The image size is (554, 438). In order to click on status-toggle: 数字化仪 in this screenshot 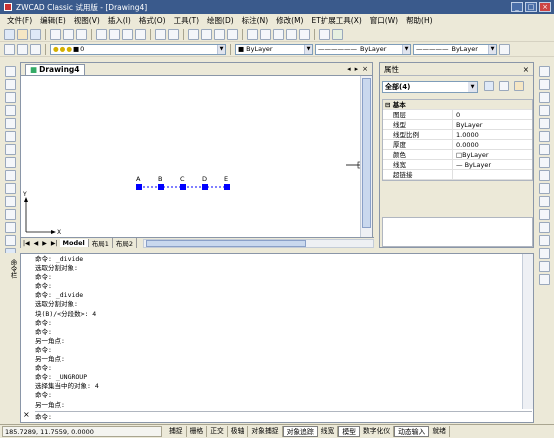, I will do `click(377, 431)`.